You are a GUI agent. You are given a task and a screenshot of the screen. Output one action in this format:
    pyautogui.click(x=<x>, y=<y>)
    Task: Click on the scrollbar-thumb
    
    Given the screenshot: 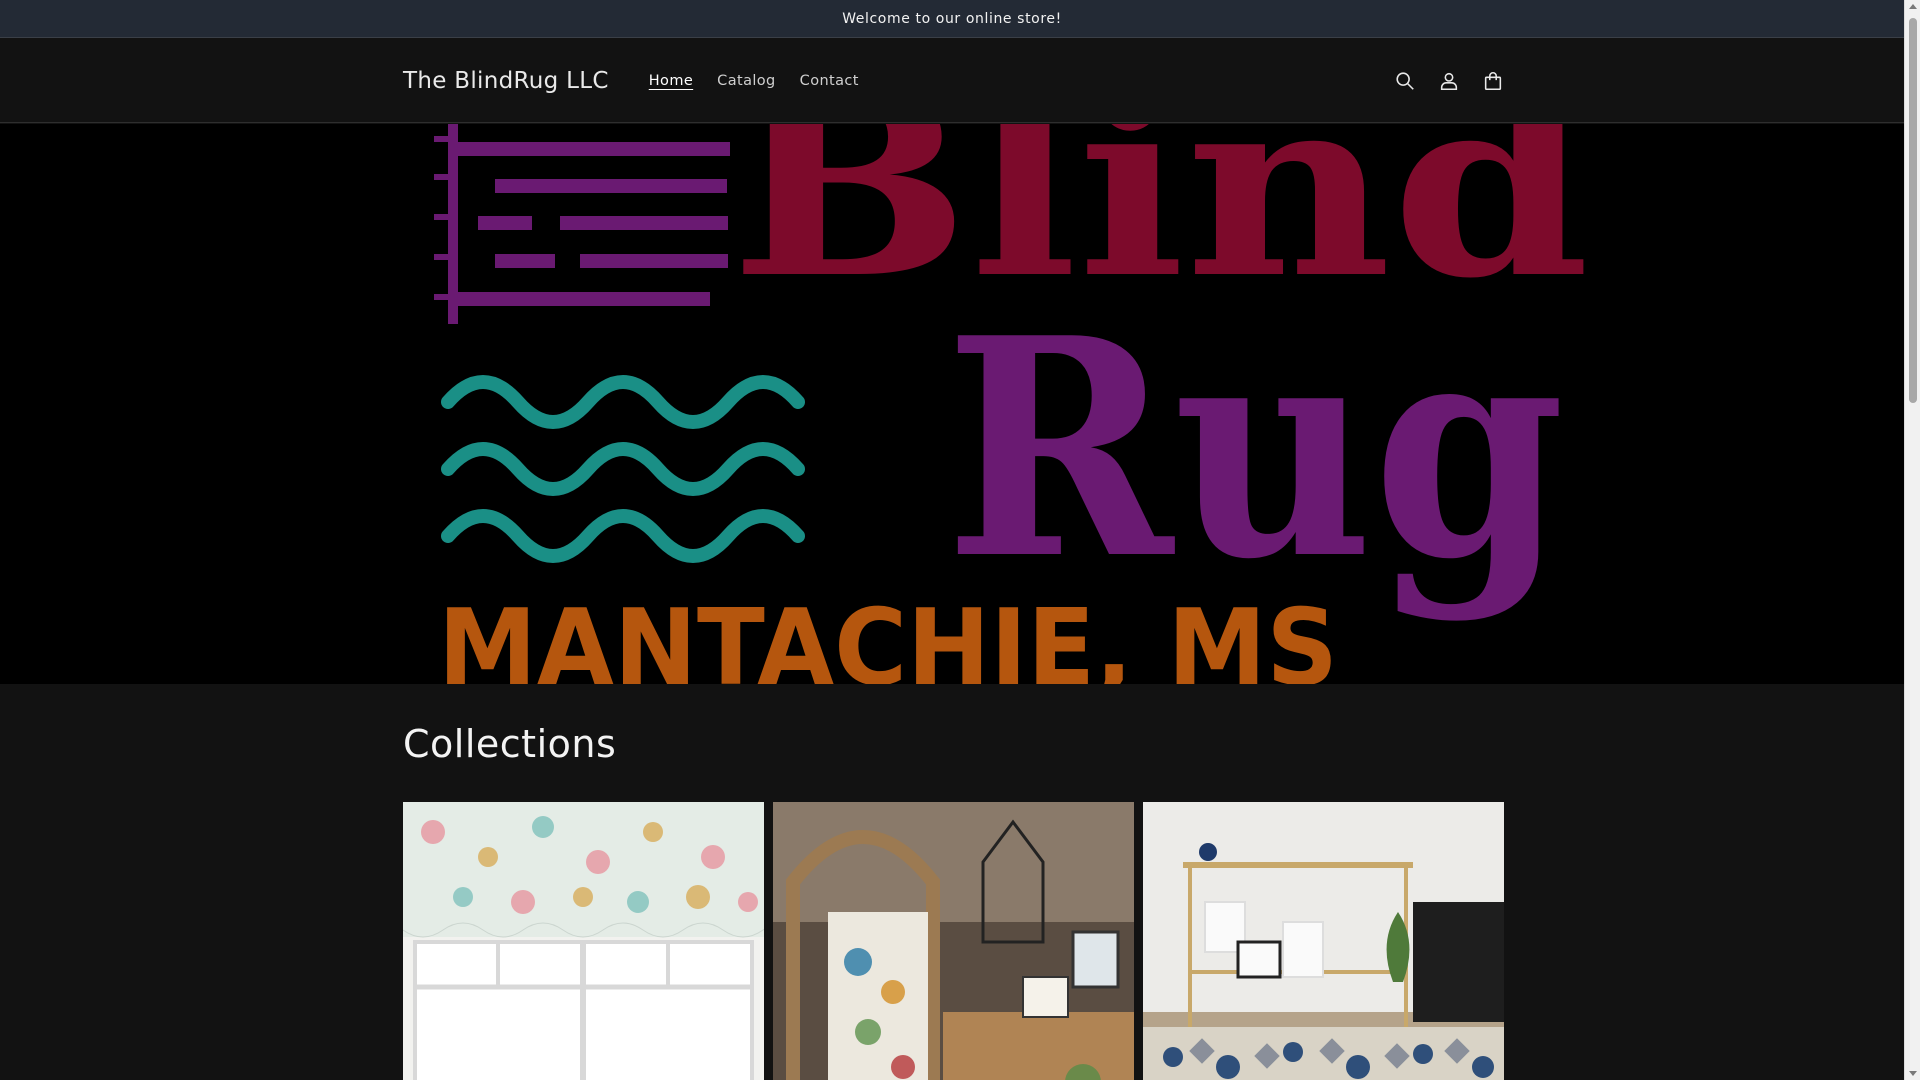 What is the action you would take?
    pyautogui.click(x=1913, y=210)
    